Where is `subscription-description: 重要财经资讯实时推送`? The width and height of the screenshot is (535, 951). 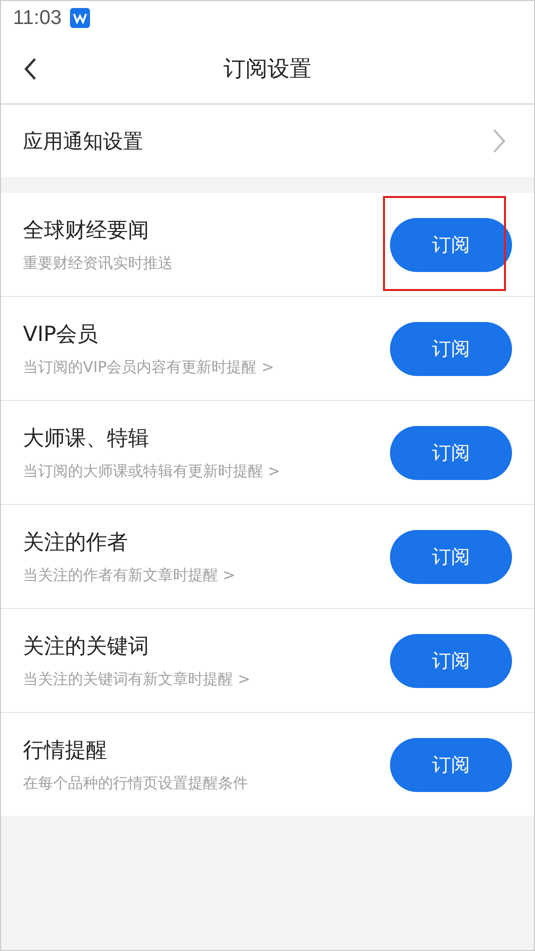 subscription-description: 重要财经资讯实时推送 is located at coordinates (98, 263).